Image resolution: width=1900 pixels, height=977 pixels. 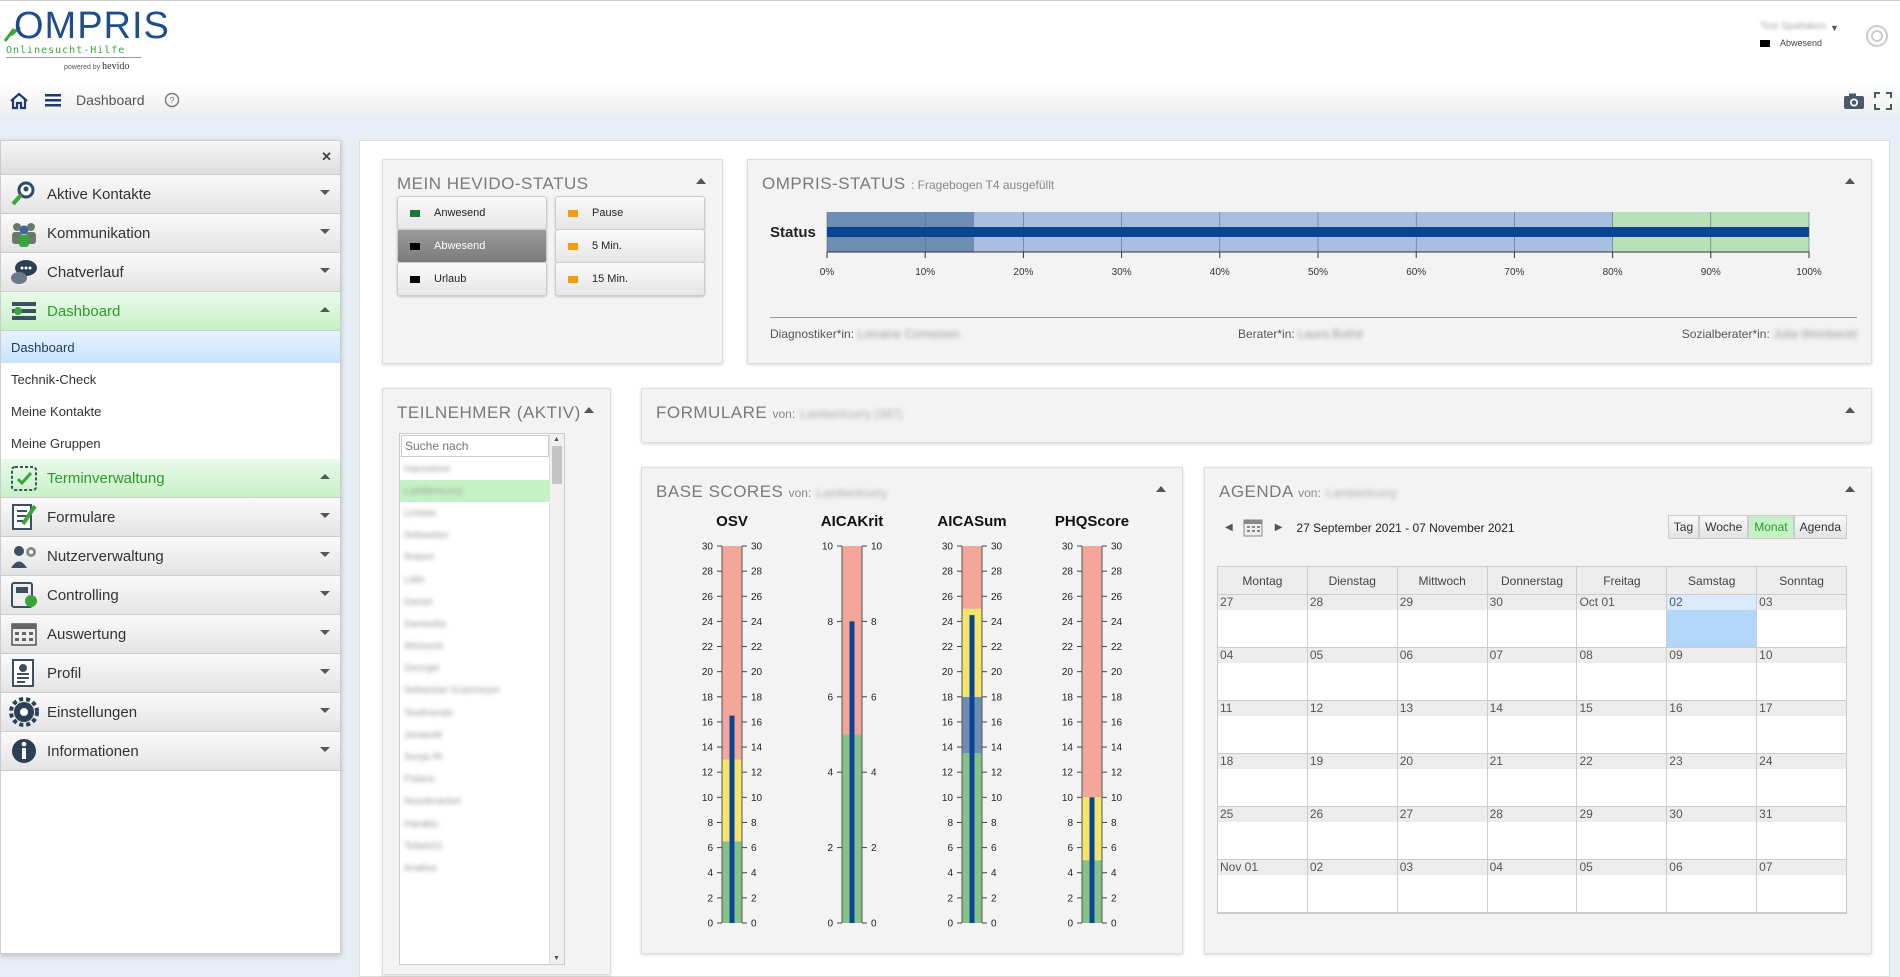 I want to click on sidebar-item-informationen: Informationen, so click(x=170, y=751).